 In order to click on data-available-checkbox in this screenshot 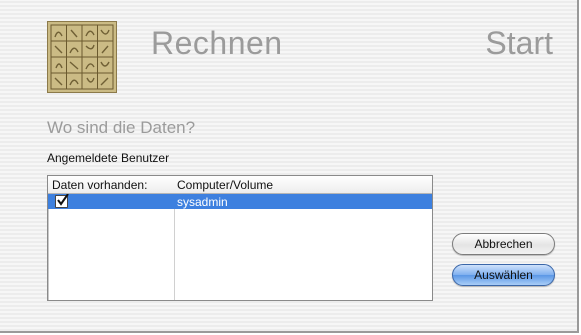, I will do `click(62, 201)`.